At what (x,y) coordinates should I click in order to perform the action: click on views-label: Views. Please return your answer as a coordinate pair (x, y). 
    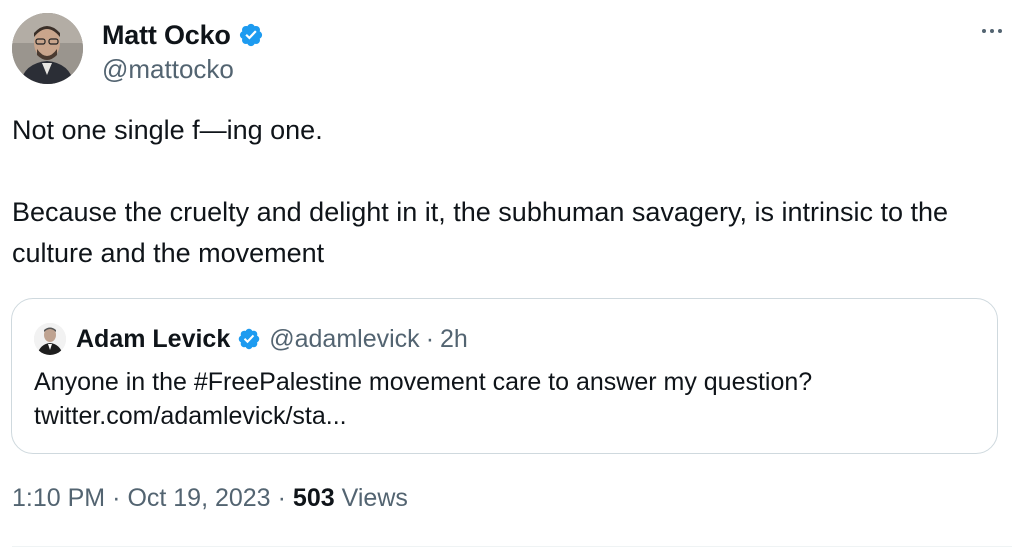
    Looking at the image, I should click on (374, 498).